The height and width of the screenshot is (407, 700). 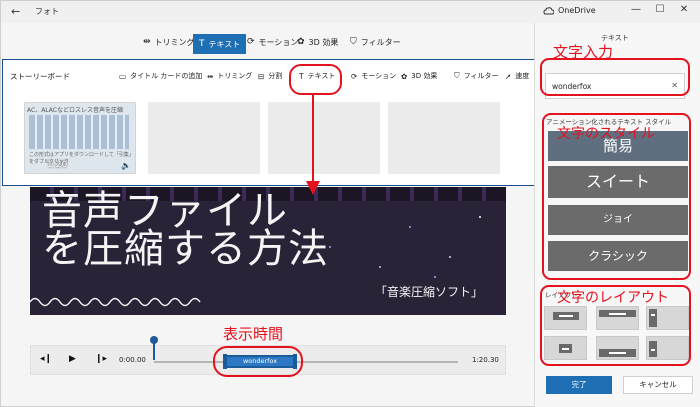 What do you see at coordinates (75, 110) in the screenshot?
I see `clip-caption: AC、ALACなどロスレス音声を圧縮` at bounding box center [75, 110].